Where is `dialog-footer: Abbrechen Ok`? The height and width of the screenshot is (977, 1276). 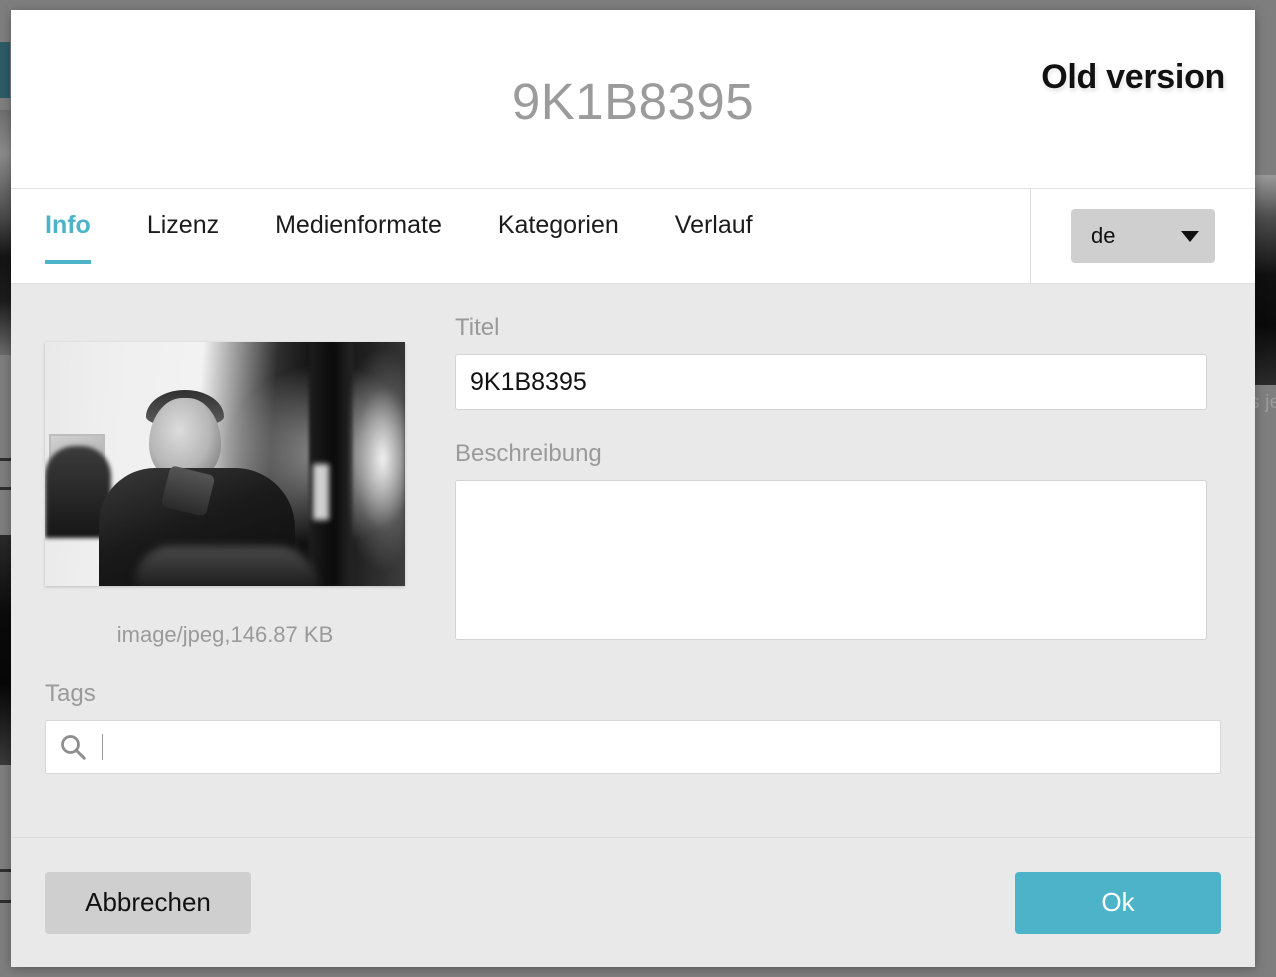
dialog-footer: Abbrechen Ok is located at coordinates (633, 902).